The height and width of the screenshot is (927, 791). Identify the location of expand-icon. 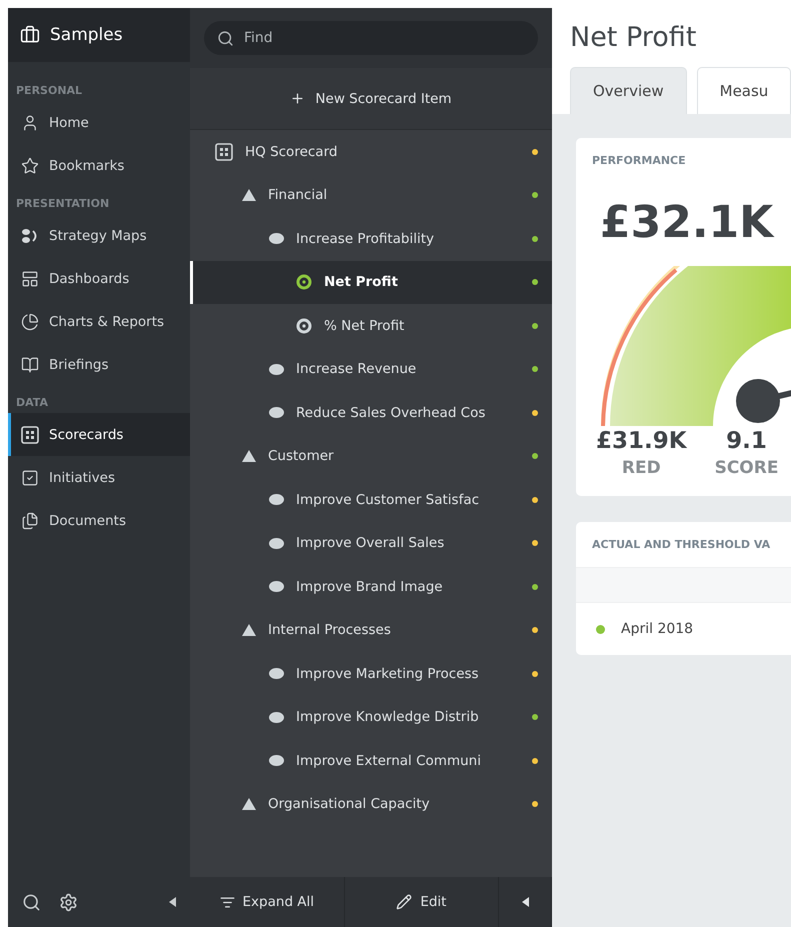
(227, 902).